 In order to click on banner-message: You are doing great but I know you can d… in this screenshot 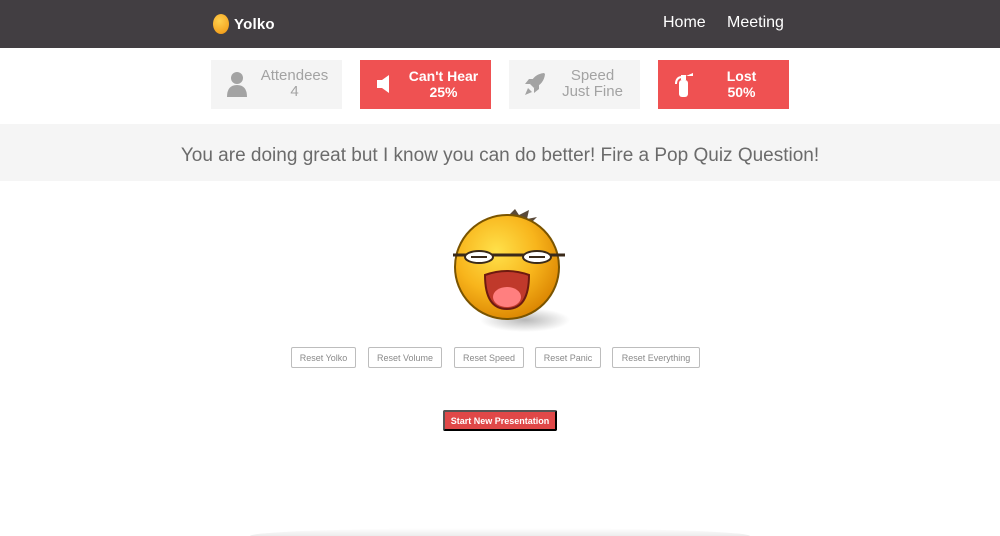, I will do `click(500, 155)`.